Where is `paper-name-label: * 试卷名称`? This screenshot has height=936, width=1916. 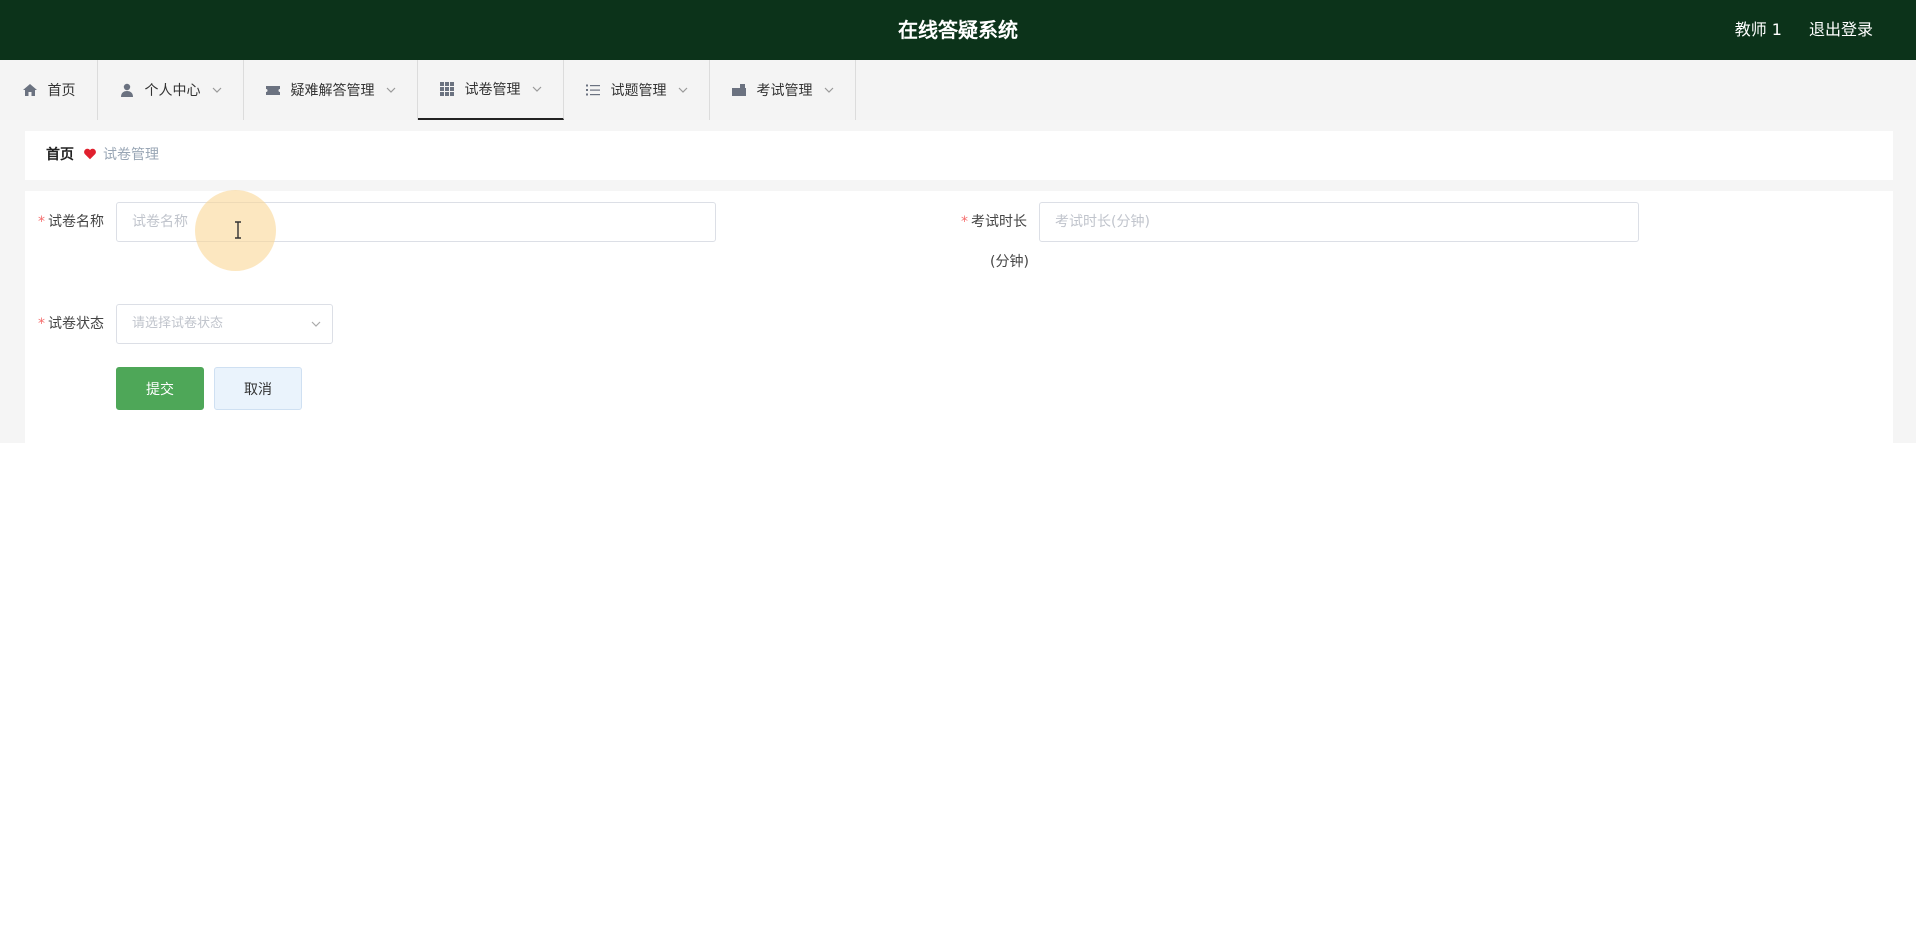 paper-name-label: * 试卷名称 is located at coordinates (71, 222).